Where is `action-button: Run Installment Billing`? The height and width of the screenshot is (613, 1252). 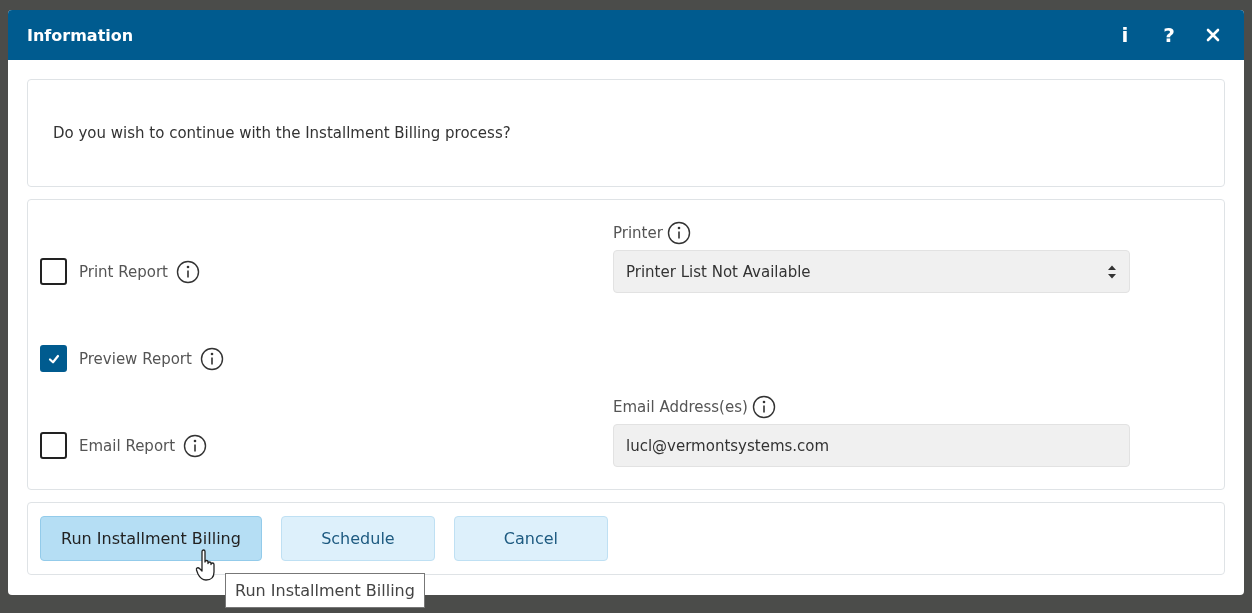
action-button: Run Installment Billing is located at coordinates (151, 538).